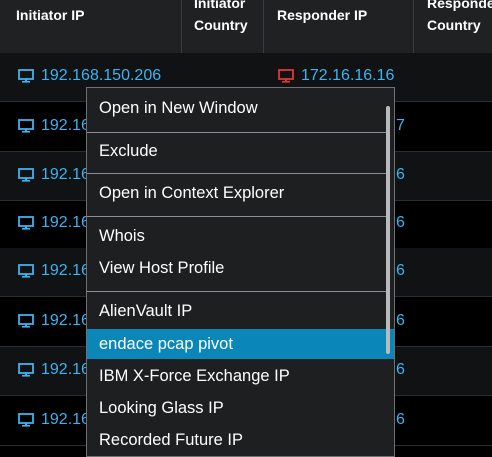 This screenshot has width=492, height=457. What do you see at coordinates (237, 408) in the screenshot?
I see `menu-item-looking-glass: Looking Glass IP` at bounding box center [237, 408].